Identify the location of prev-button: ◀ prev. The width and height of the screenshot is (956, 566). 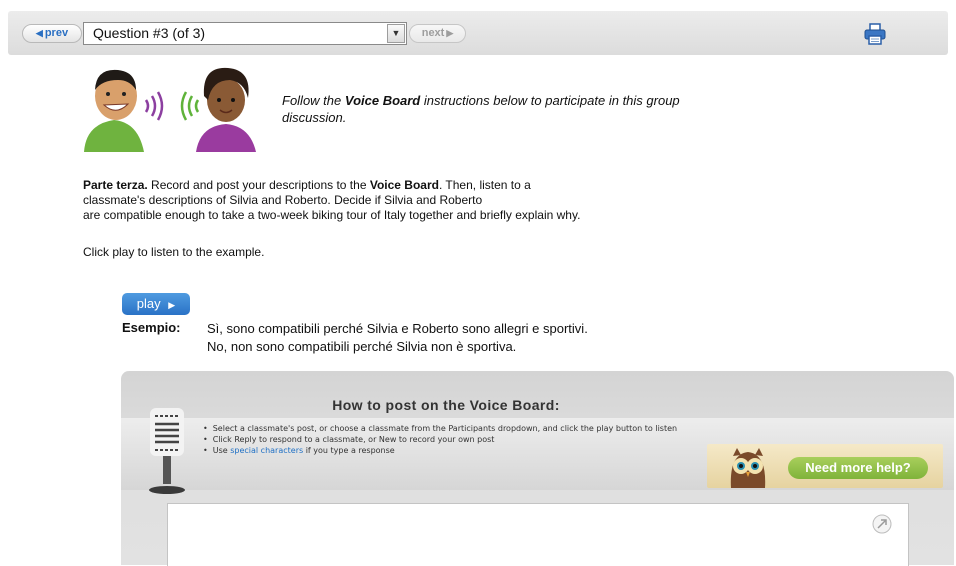
(52, 33).